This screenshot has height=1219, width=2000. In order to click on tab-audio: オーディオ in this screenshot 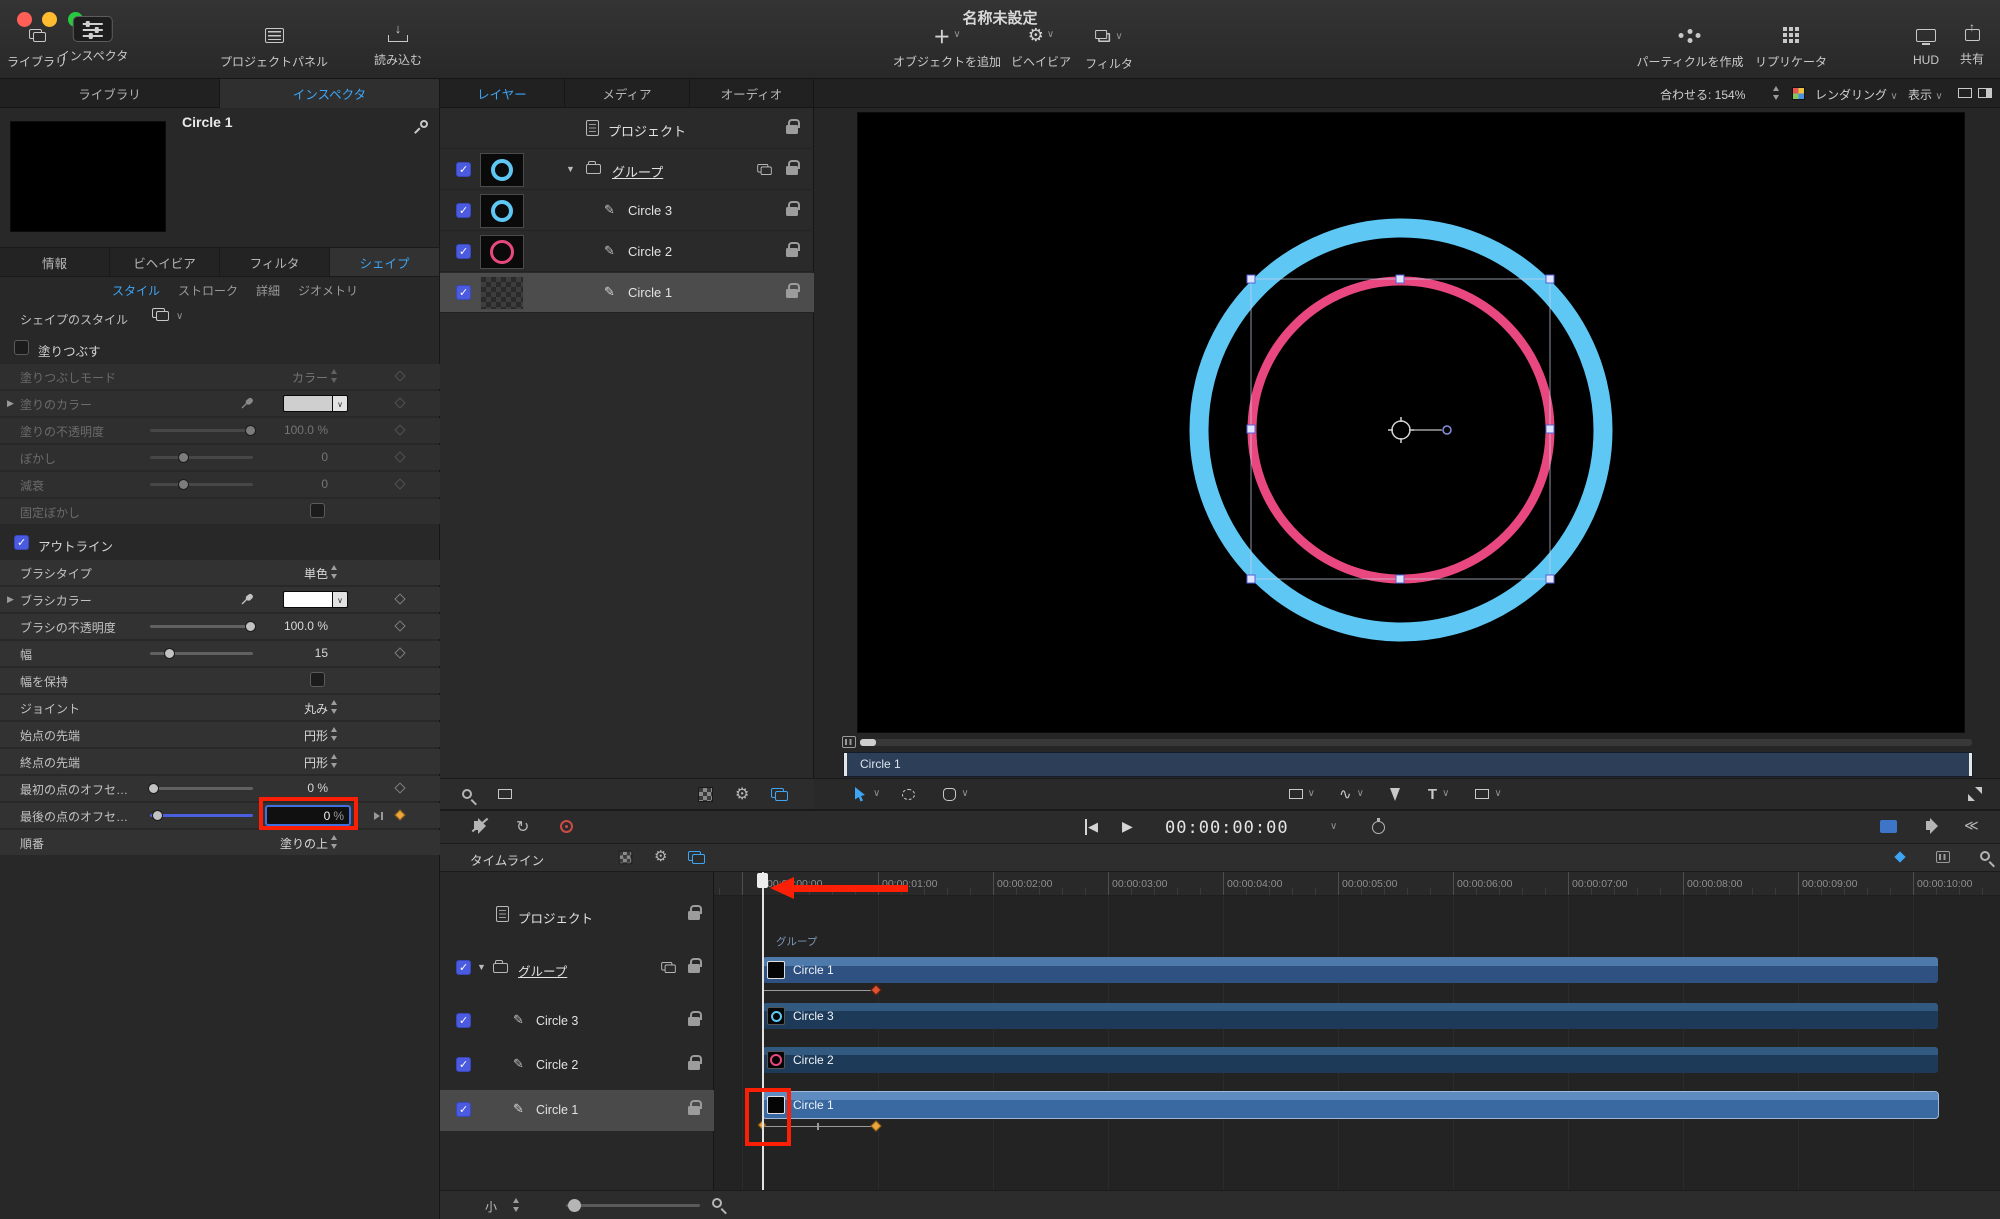, I will do `click(752, 93)`.